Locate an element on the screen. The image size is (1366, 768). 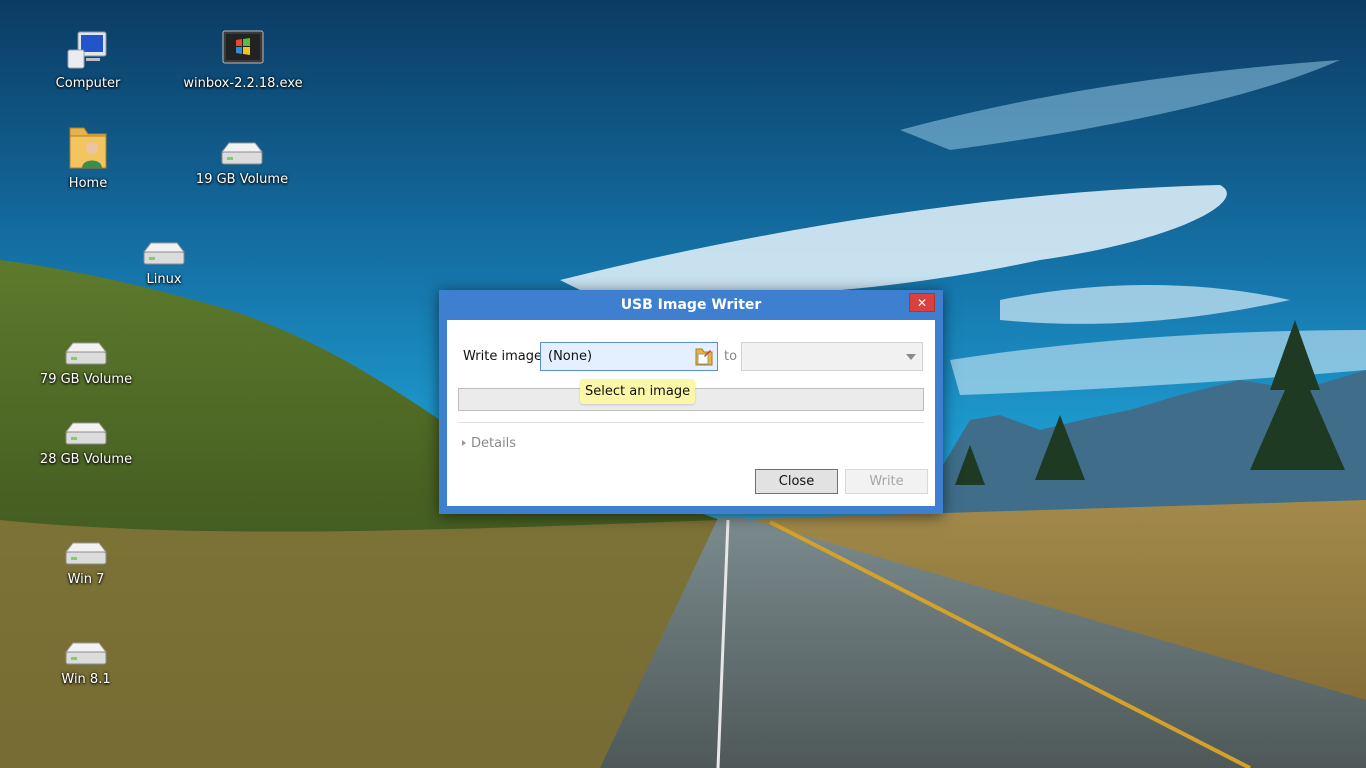
write-image-label: Write image: is located at coordinates (505, 356).